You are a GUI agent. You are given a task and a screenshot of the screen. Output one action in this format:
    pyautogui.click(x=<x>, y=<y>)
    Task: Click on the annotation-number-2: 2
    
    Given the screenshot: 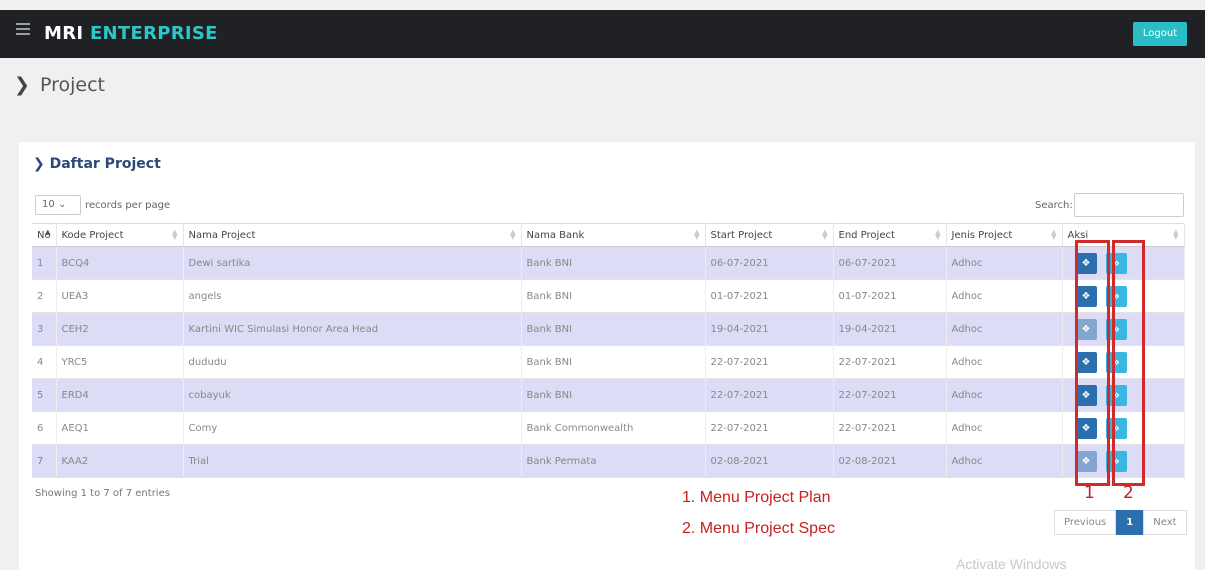 What is the action you would take?
    pyautogui.click(x=1128, y=493)
    